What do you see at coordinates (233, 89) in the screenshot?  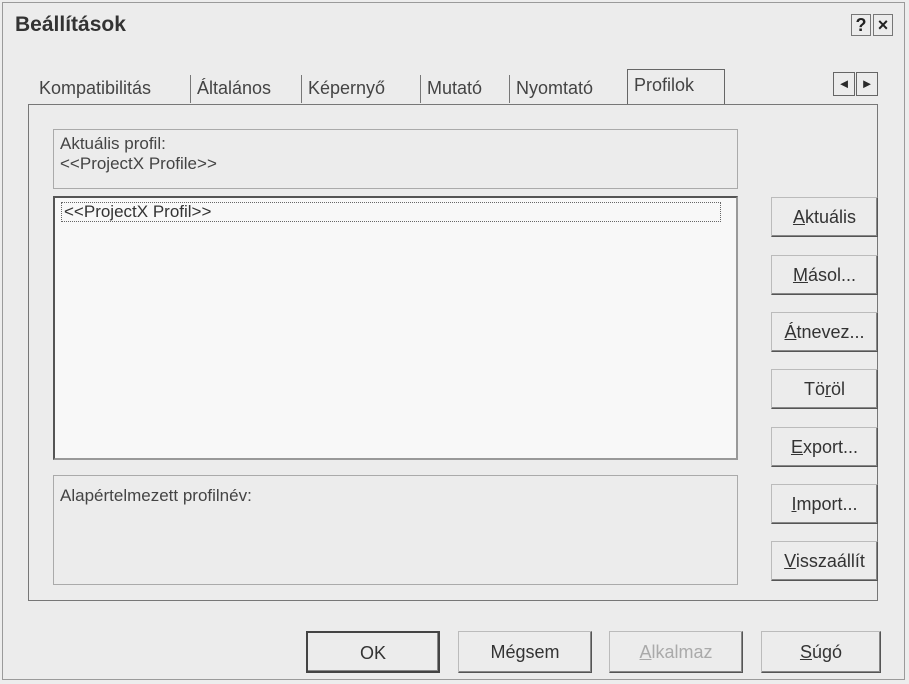 I see `tab-altalanos: Általános` at bounding box center [233, 89].